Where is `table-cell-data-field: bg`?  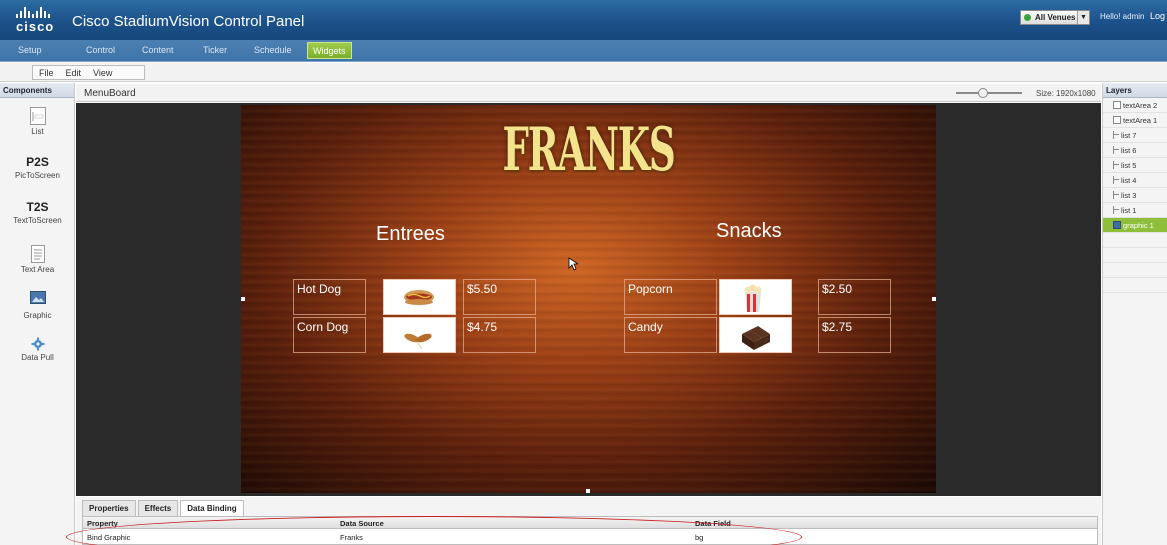
table-cell-data-field: bg is located at coordinates (699, 537).